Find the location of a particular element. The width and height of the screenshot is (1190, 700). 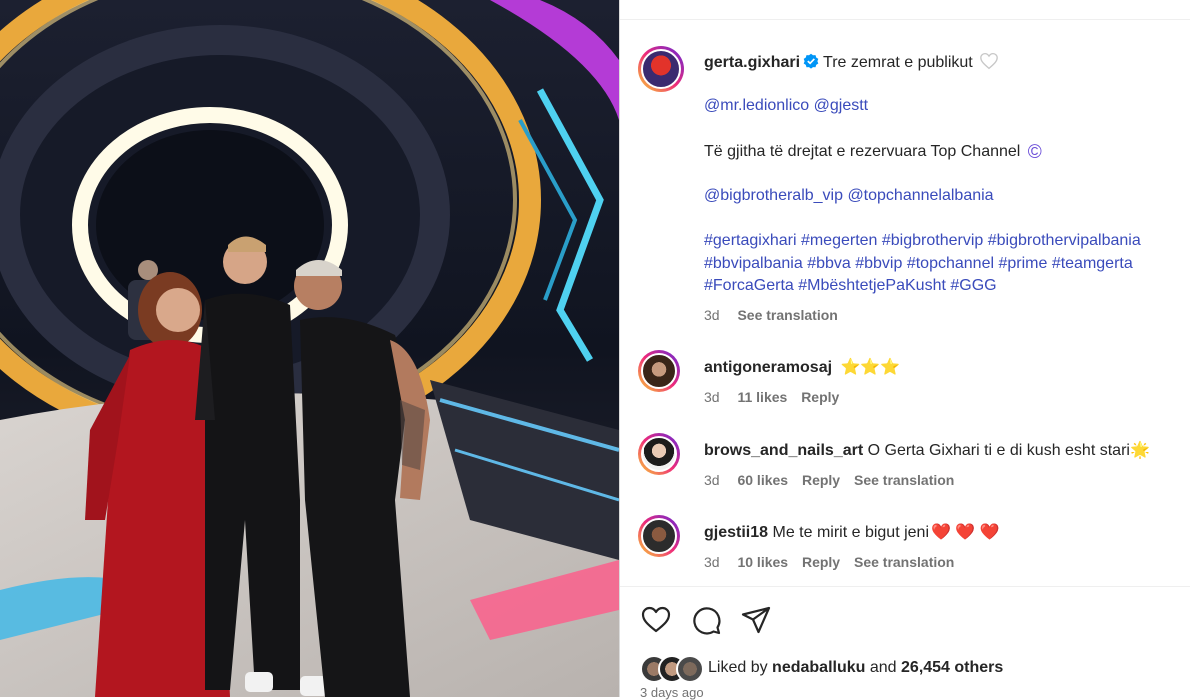

share-icon is located at coordinates (756, 620).